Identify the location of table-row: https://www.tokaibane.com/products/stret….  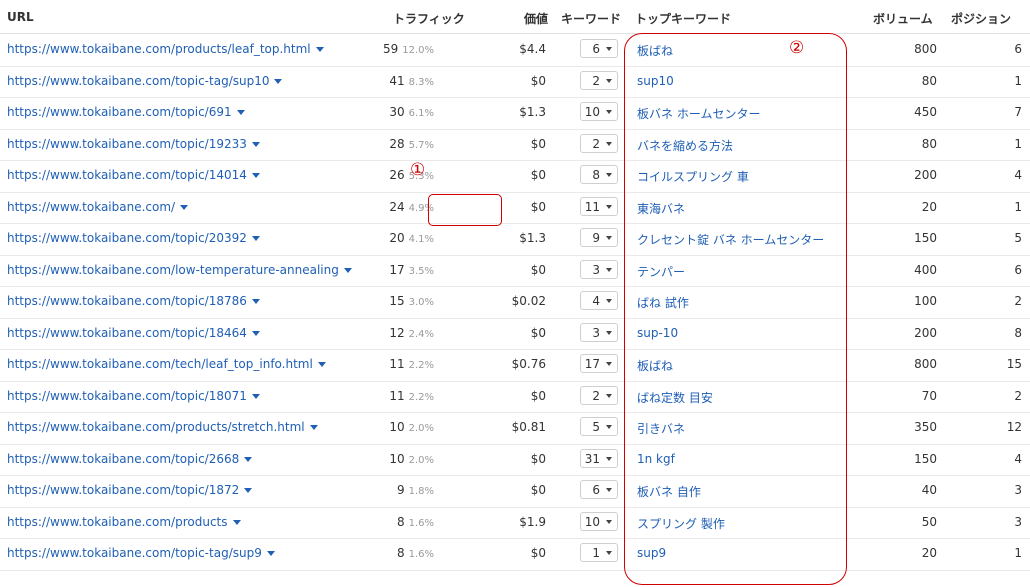
(515, 428).